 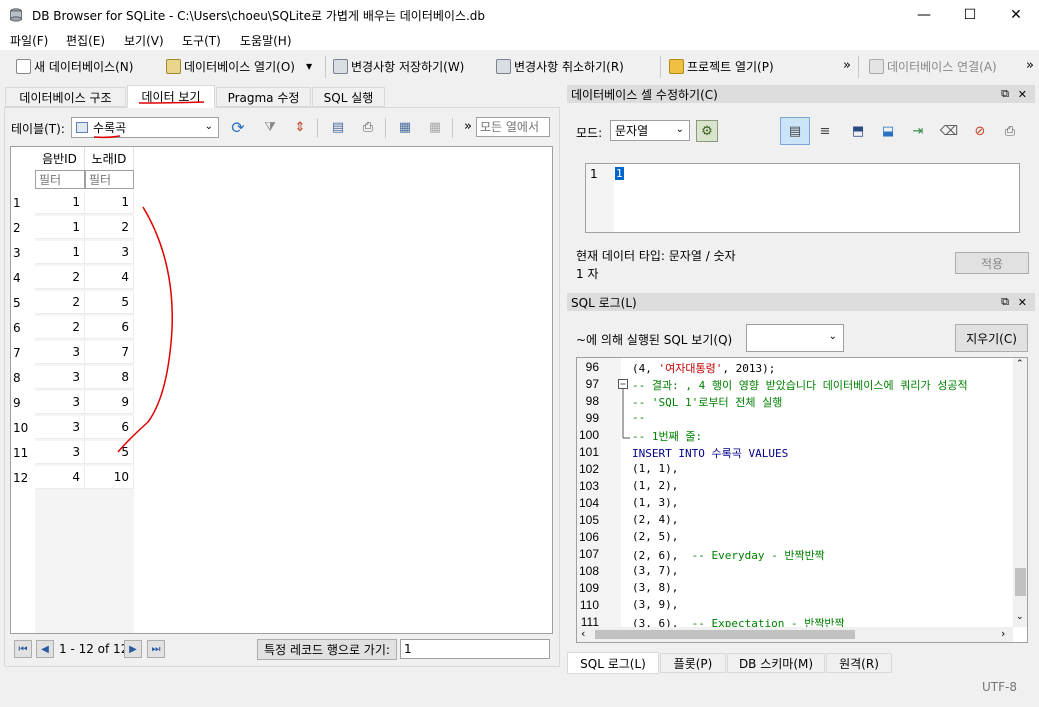 What do you see at coordinates (776, 663) in the screenshot?
I see `tab-db-schema: DB 스키마(M)` at bounding box center [776, 663].